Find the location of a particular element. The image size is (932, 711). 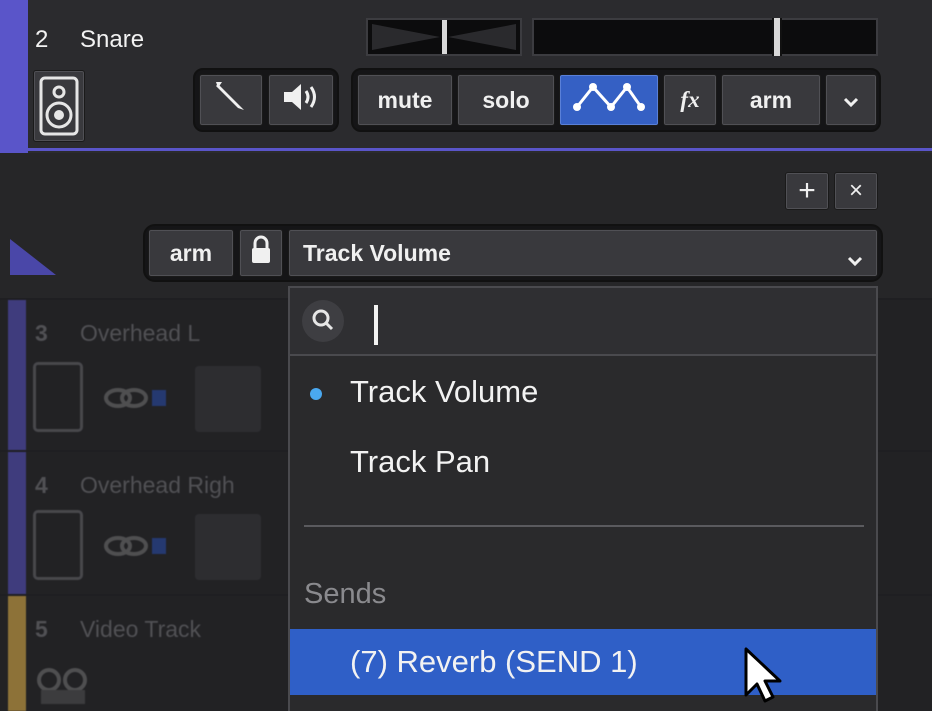

search-bar is located at coordinates (583, 322).